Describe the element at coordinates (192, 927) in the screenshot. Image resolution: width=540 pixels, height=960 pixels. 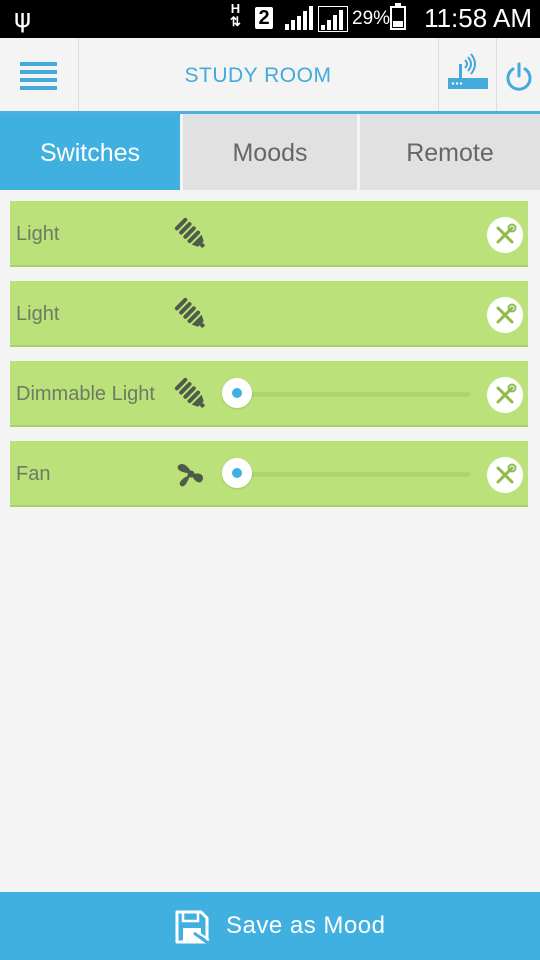
I see `floppy-save-icon` at that location.